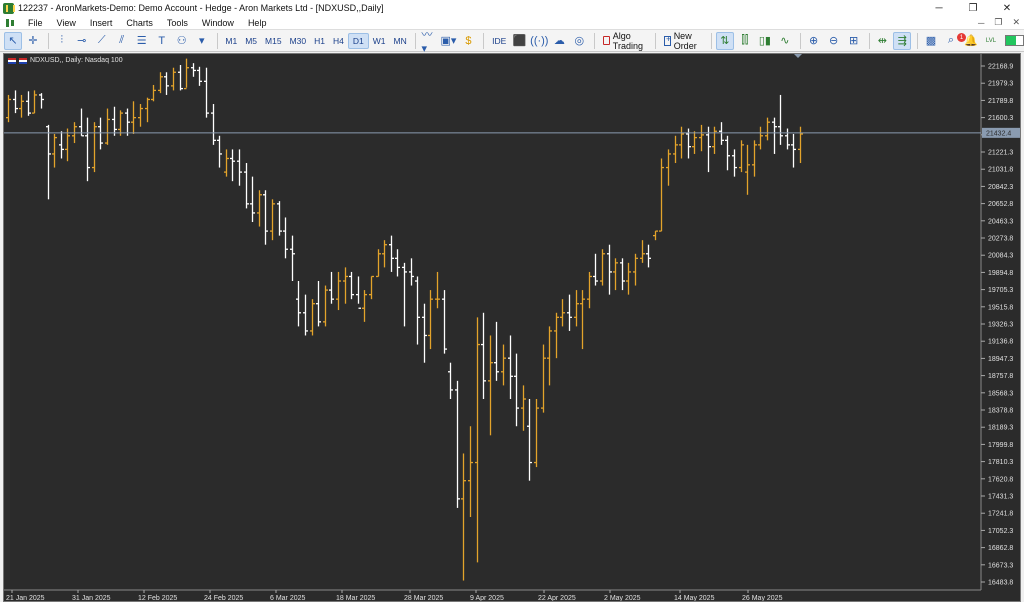 This screenshot has height=602, width=1024. I want to click on chart-symbol-label: NDXUSD,, Daily: Nasdaq 100, so click(65, 60).